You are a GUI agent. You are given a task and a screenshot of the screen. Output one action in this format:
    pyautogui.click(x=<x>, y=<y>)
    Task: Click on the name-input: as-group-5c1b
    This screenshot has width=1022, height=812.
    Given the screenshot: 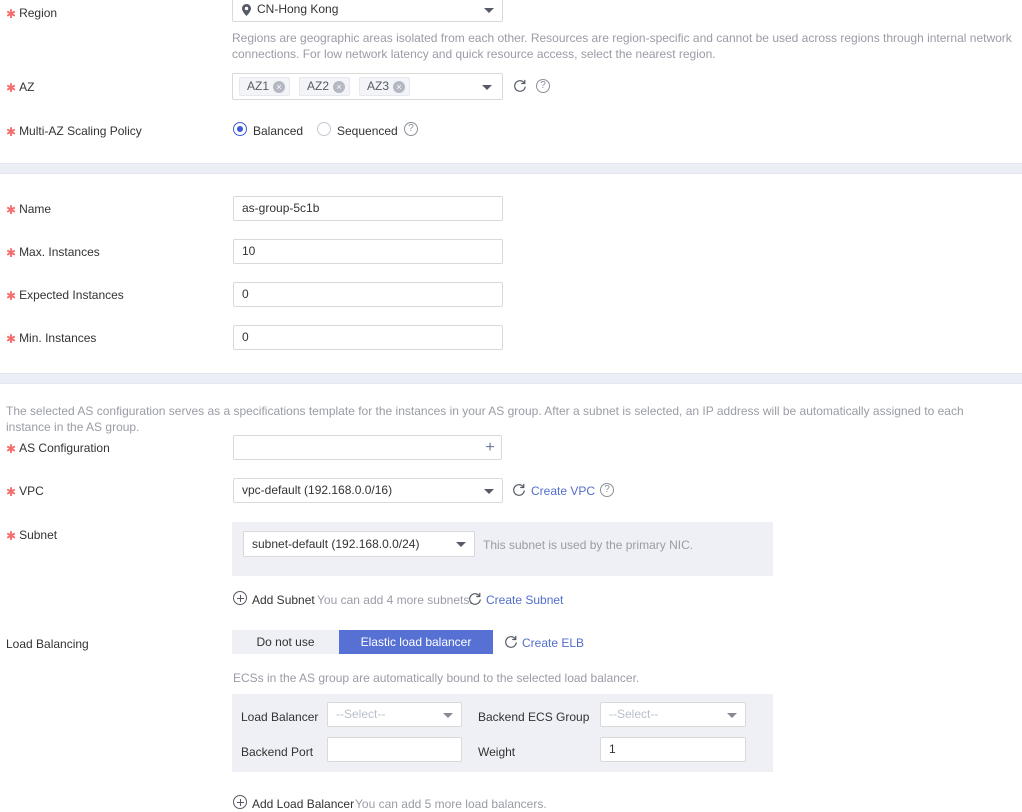 What is the action you would take?
    pyautogui.click(x=368, y=208)
    